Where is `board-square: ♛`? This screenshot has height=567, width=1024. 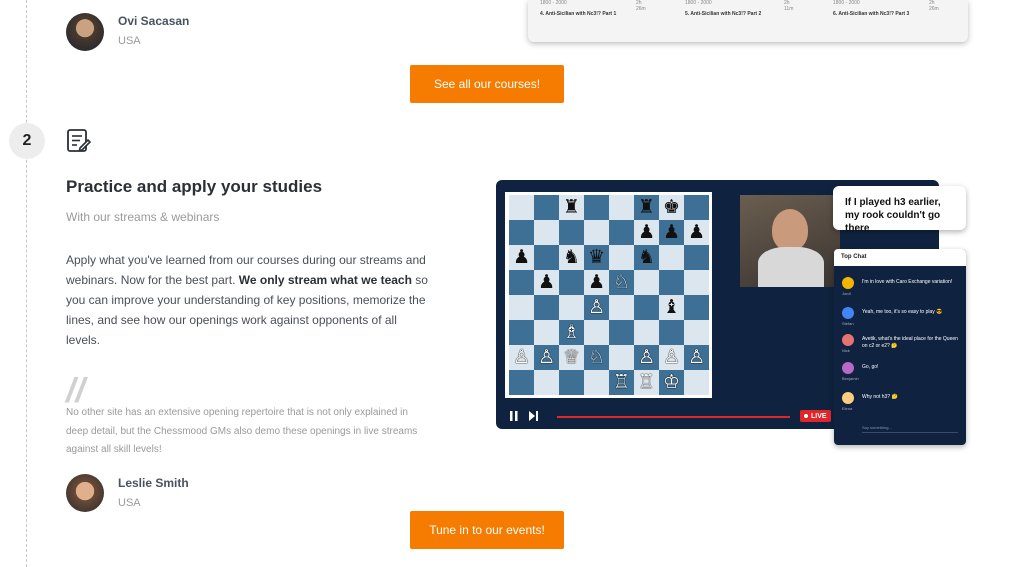 board-square: ♛ is located at coordinates (596, 257).